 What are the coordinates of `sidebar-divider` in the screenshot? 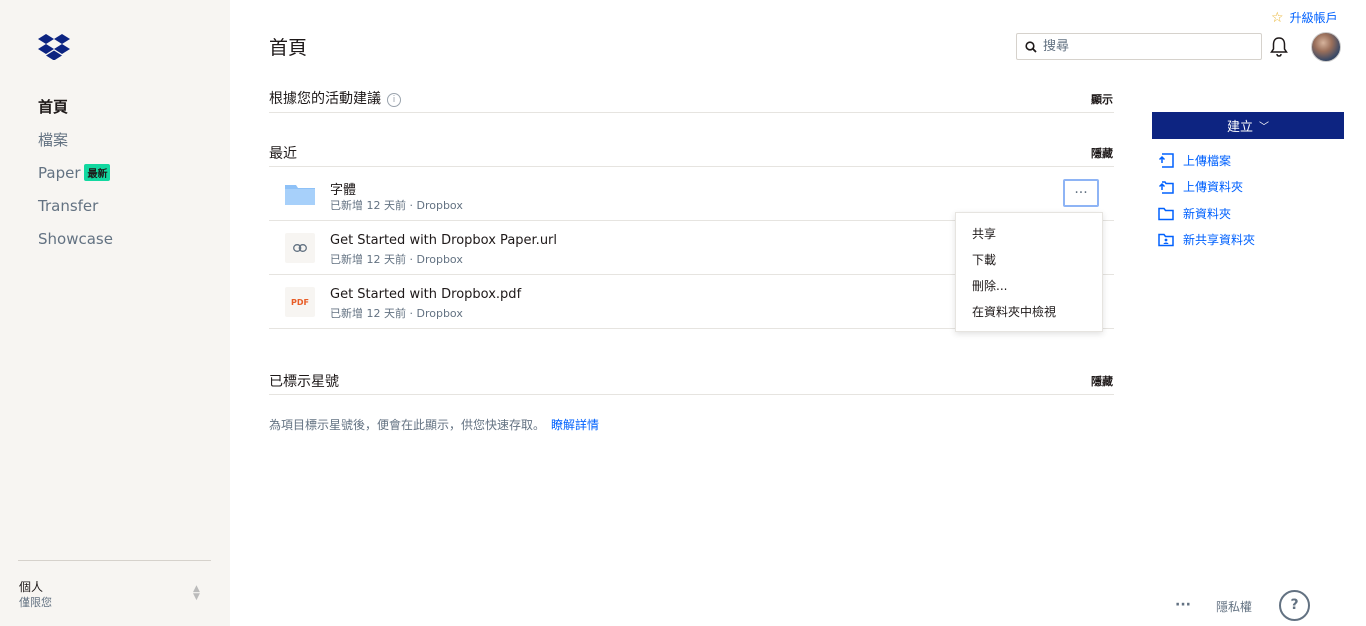 It's located at (114, 560).